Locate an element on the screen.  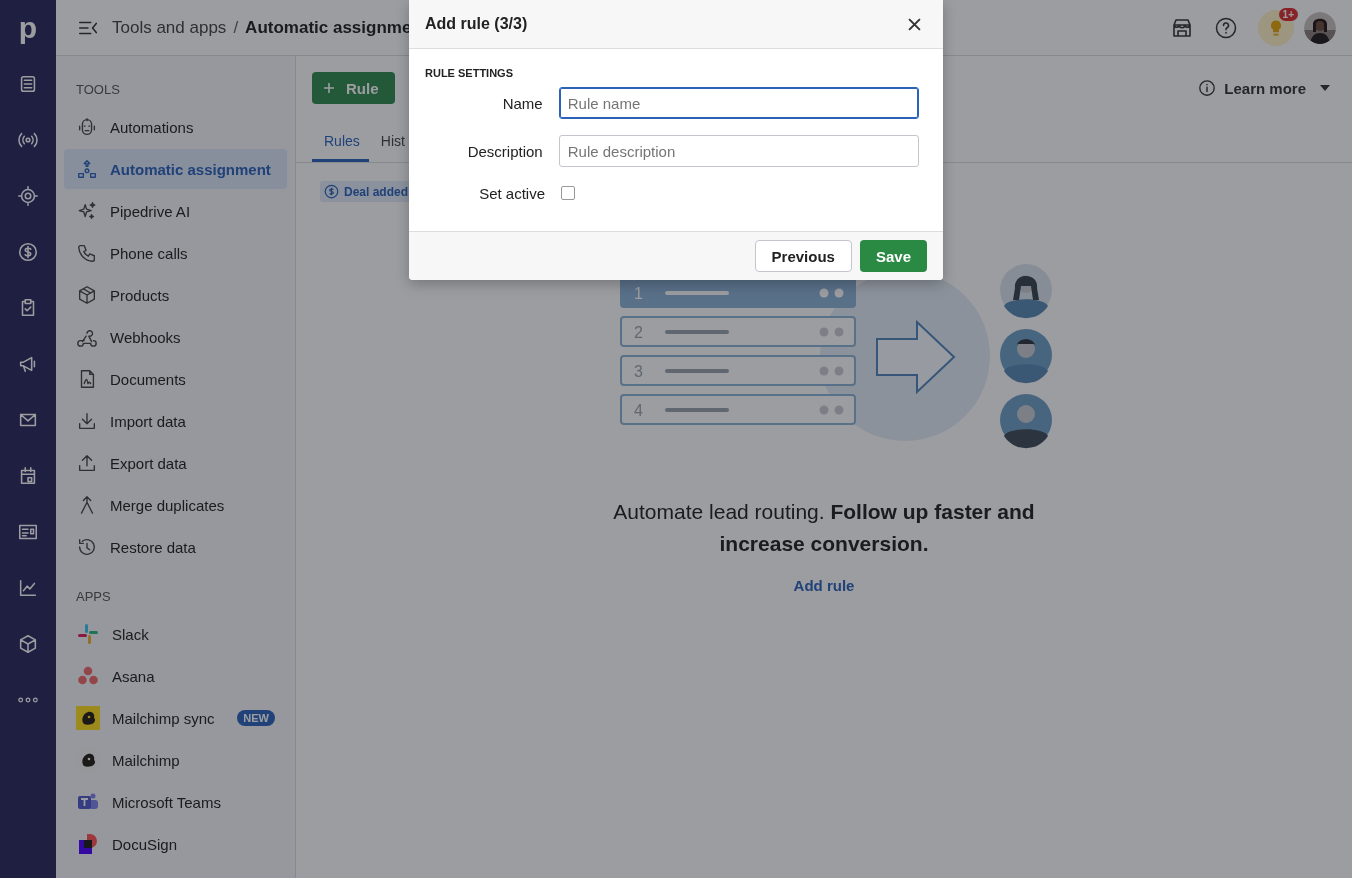
field-label: Set active is located at coordinates (512, 193).